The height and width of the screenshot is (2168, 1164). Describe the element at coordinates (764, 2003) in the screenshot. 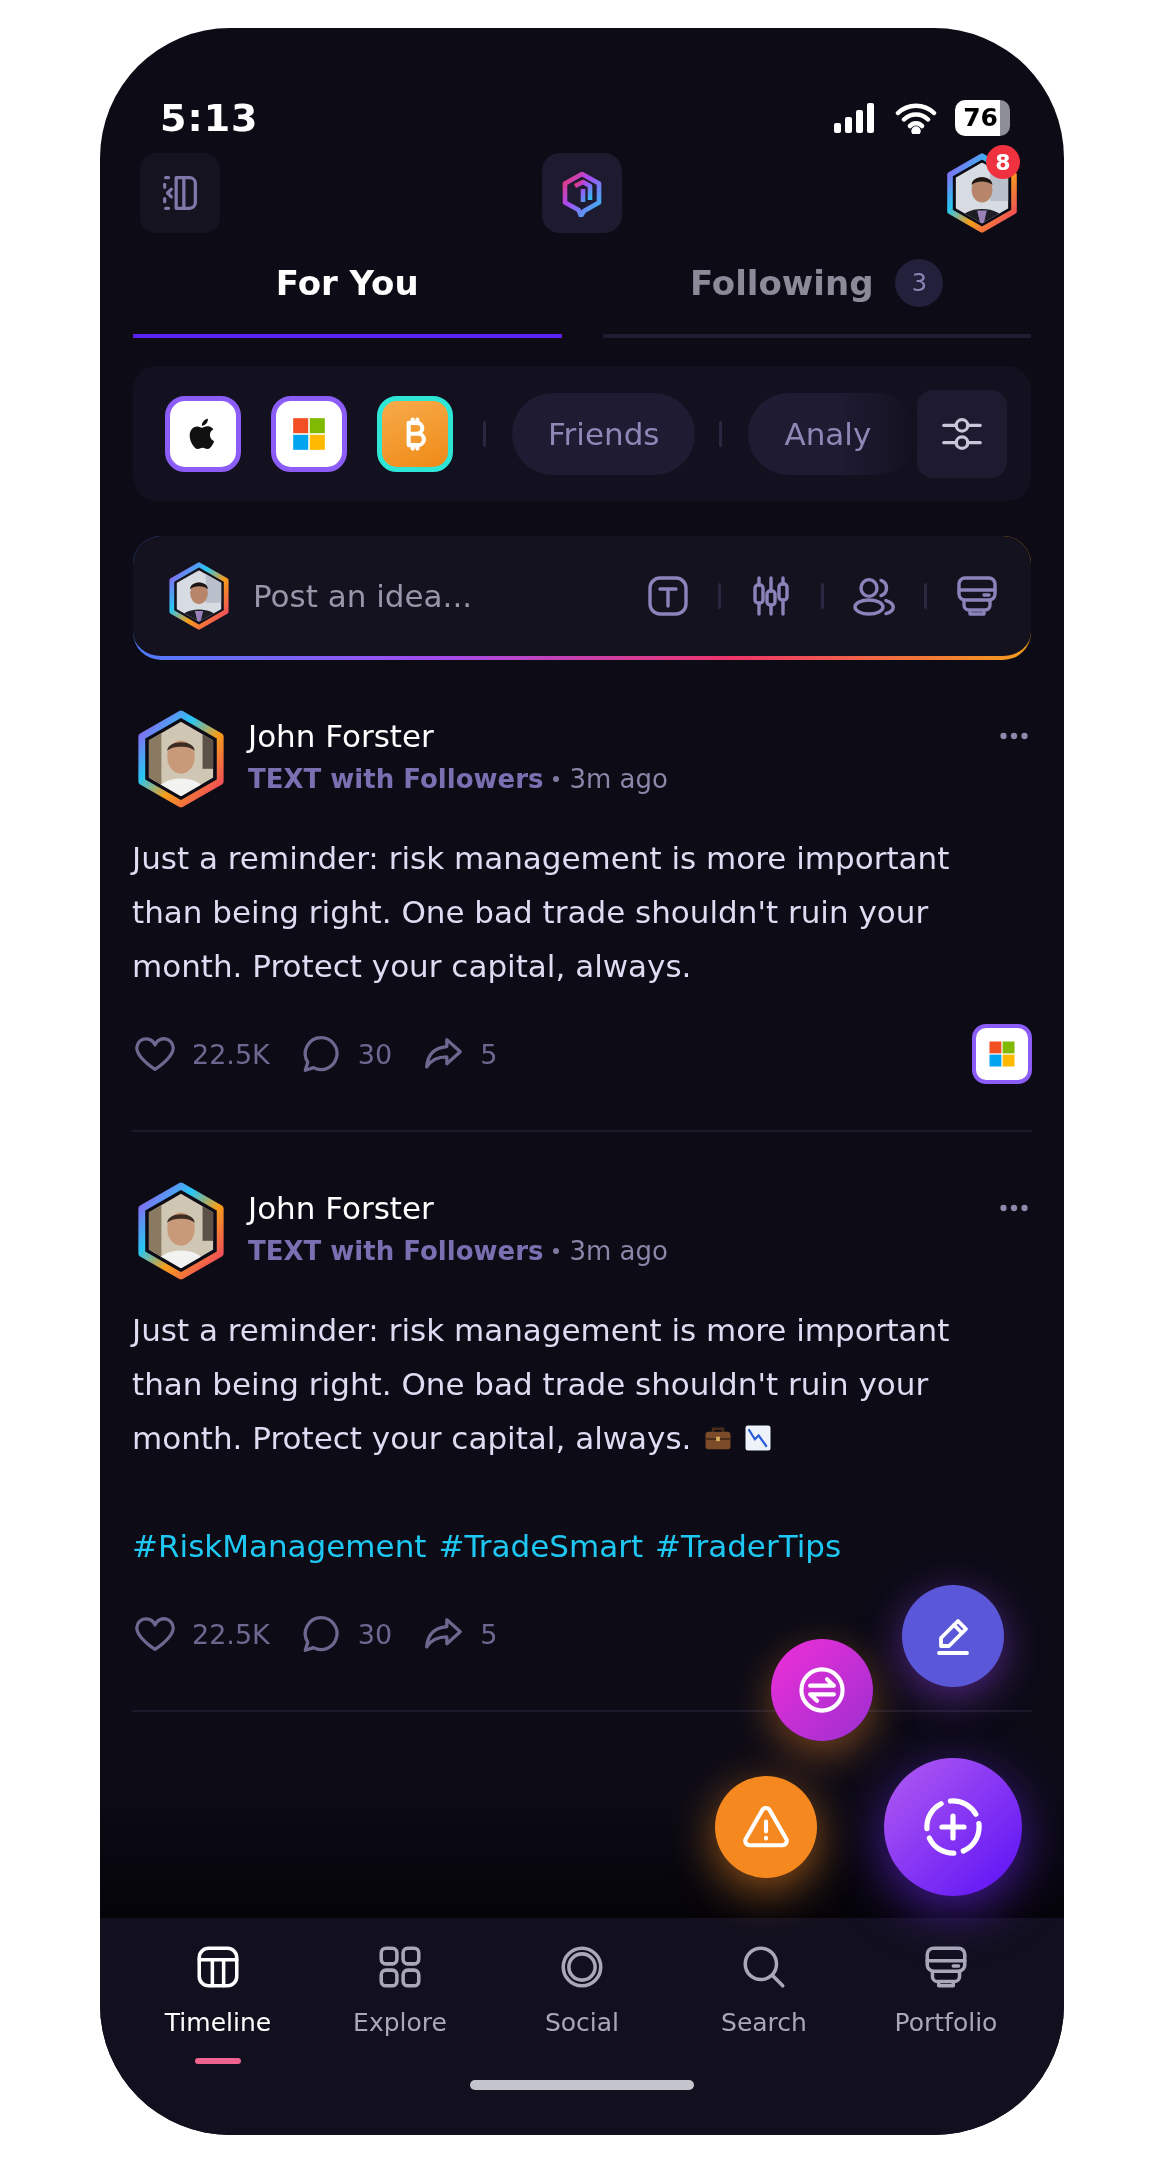

I see `nav-tab: Search` at that location.